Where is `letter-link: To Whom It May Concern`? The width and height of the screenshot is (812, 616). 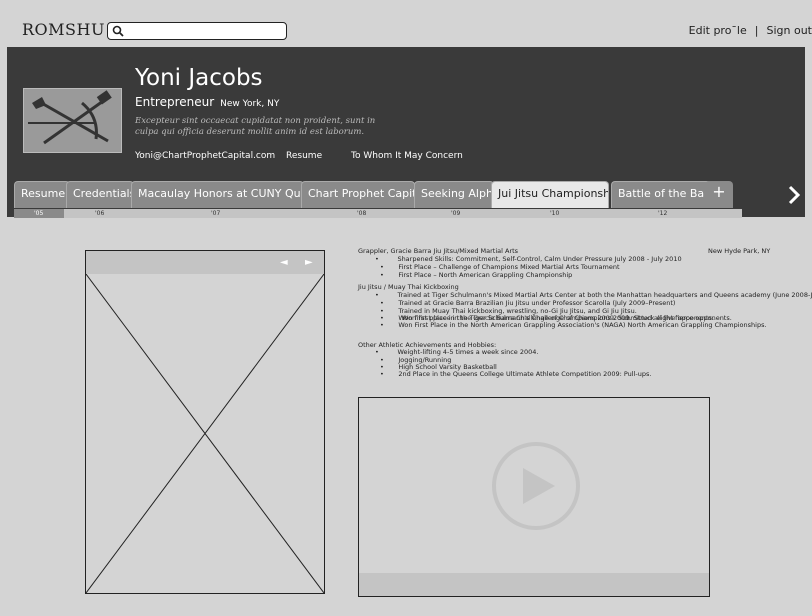 letter-link: To Whom It May Concern is located at coordinates (407, 156).